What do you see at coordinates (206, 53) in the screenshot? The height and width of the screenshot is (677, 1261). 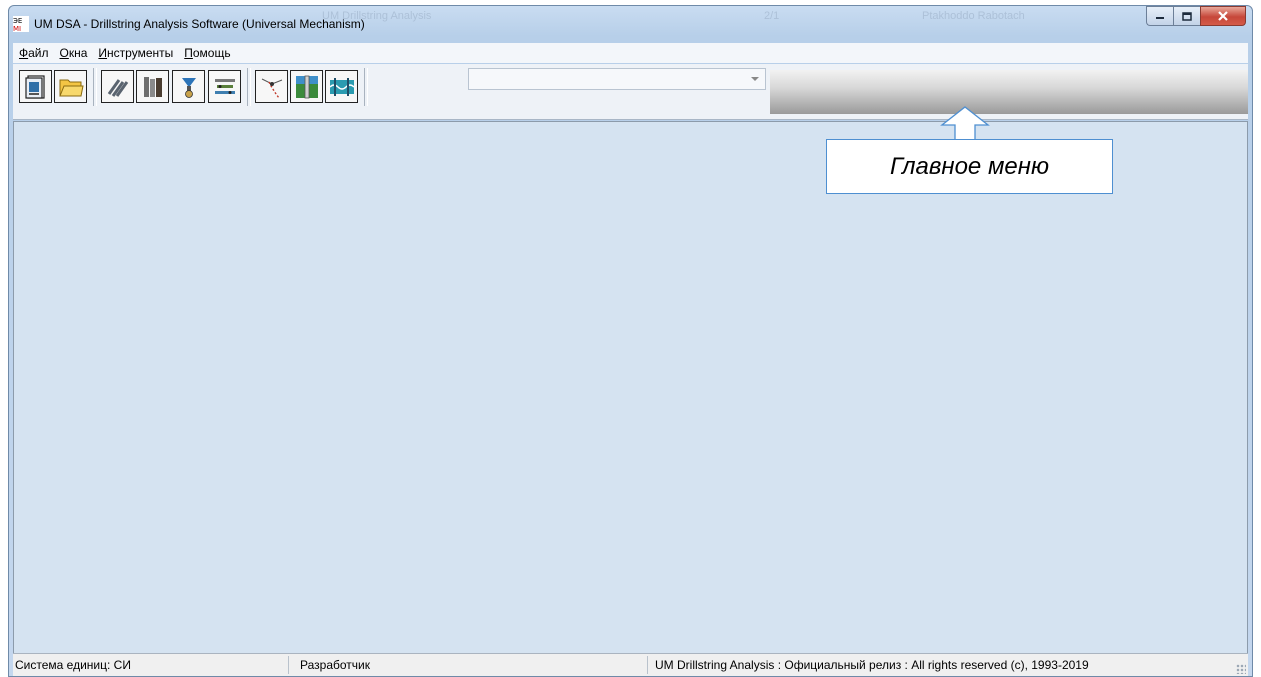 I see `menu-help: Помощь` at bounding box center [206, 53].